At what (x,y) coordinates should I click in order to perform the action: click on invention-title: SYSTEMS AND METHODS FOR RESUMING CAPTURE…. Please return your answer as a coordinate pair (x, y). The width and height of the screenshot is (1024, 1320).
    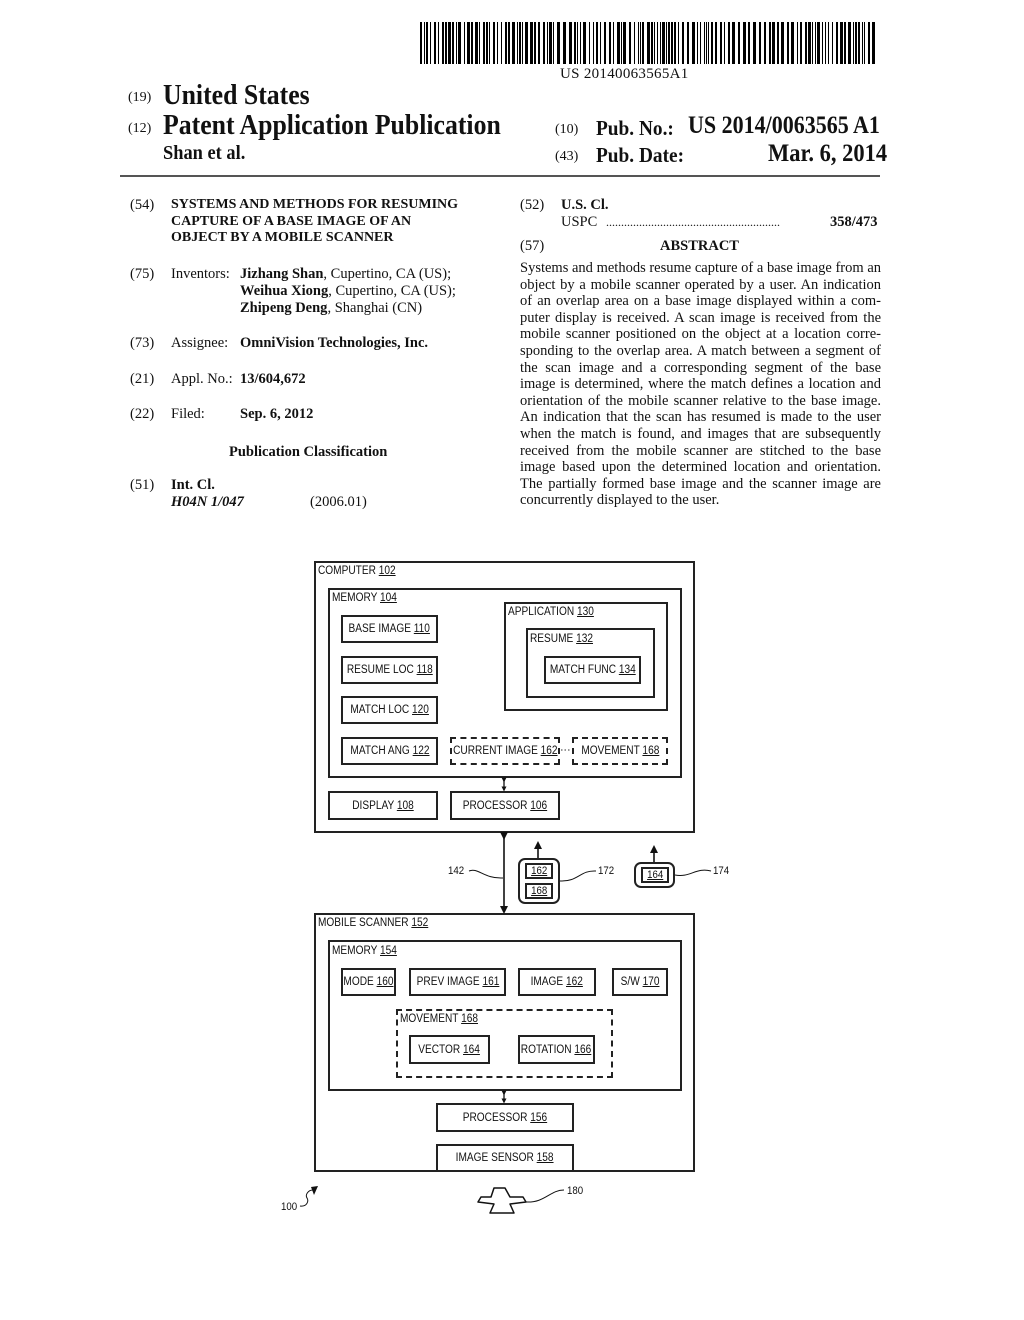
    Looking at the image, I should click on (314, 222).